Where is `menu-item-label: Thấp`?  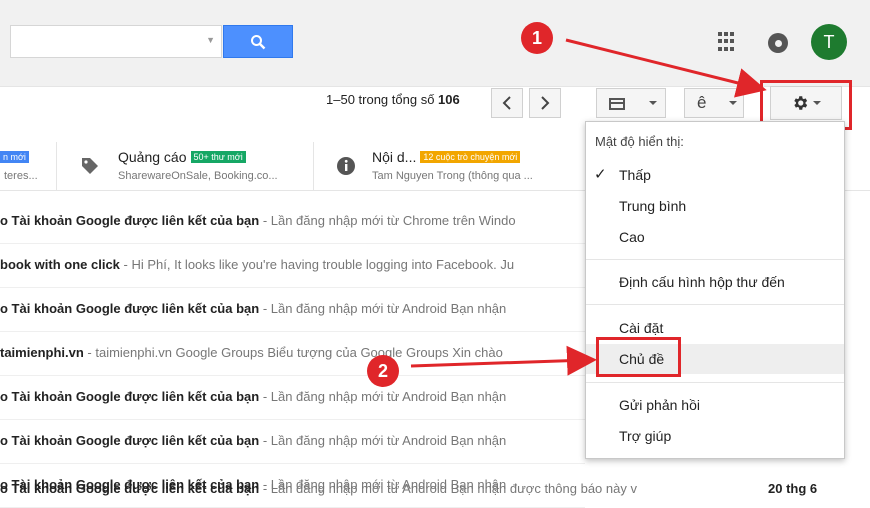 menu-item-label: Thấp is located at coordinates (635, 175).